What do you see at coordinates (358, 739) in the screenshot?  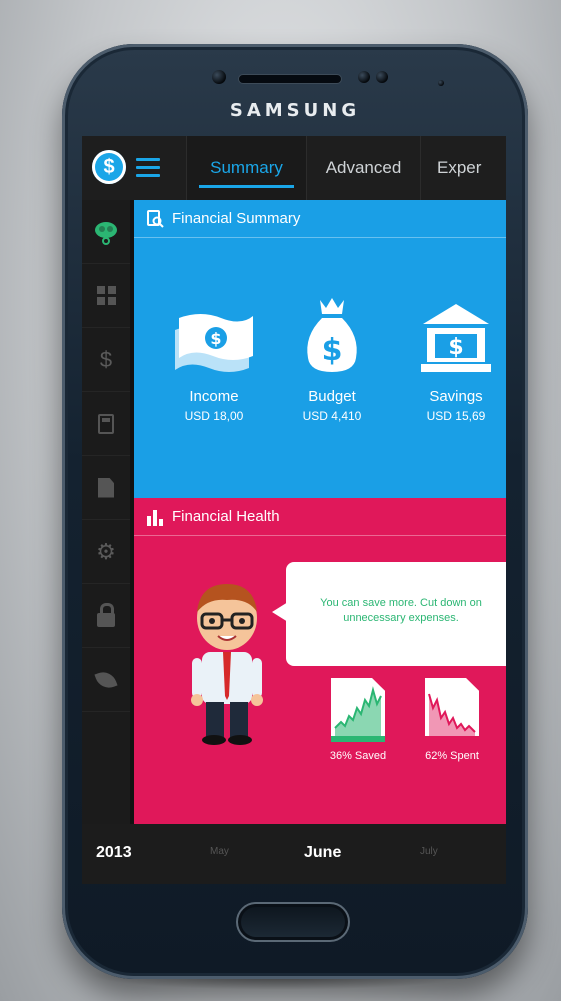 I see `saved-bar` at bounding box center [358, 739].